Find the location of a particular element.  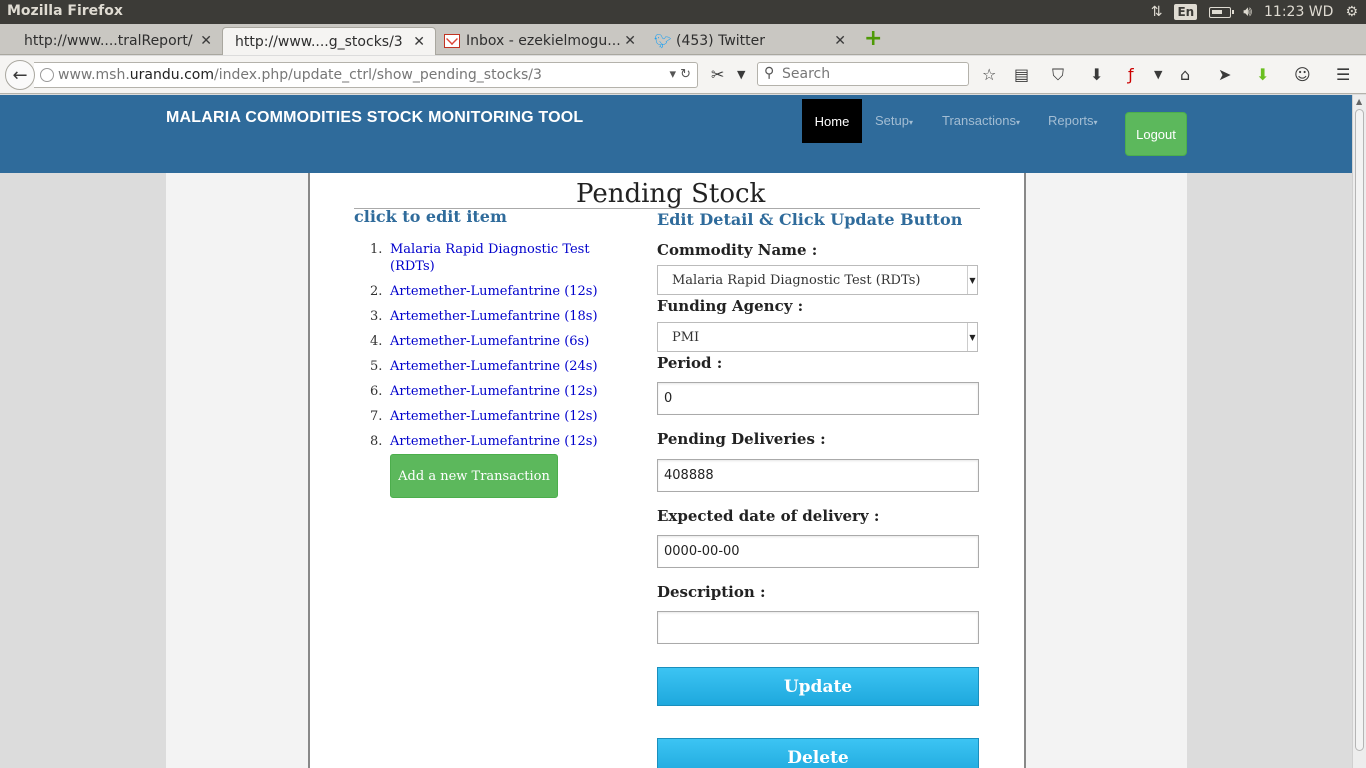

url-prefix: www.msh. is located at coordinates (94, 75).